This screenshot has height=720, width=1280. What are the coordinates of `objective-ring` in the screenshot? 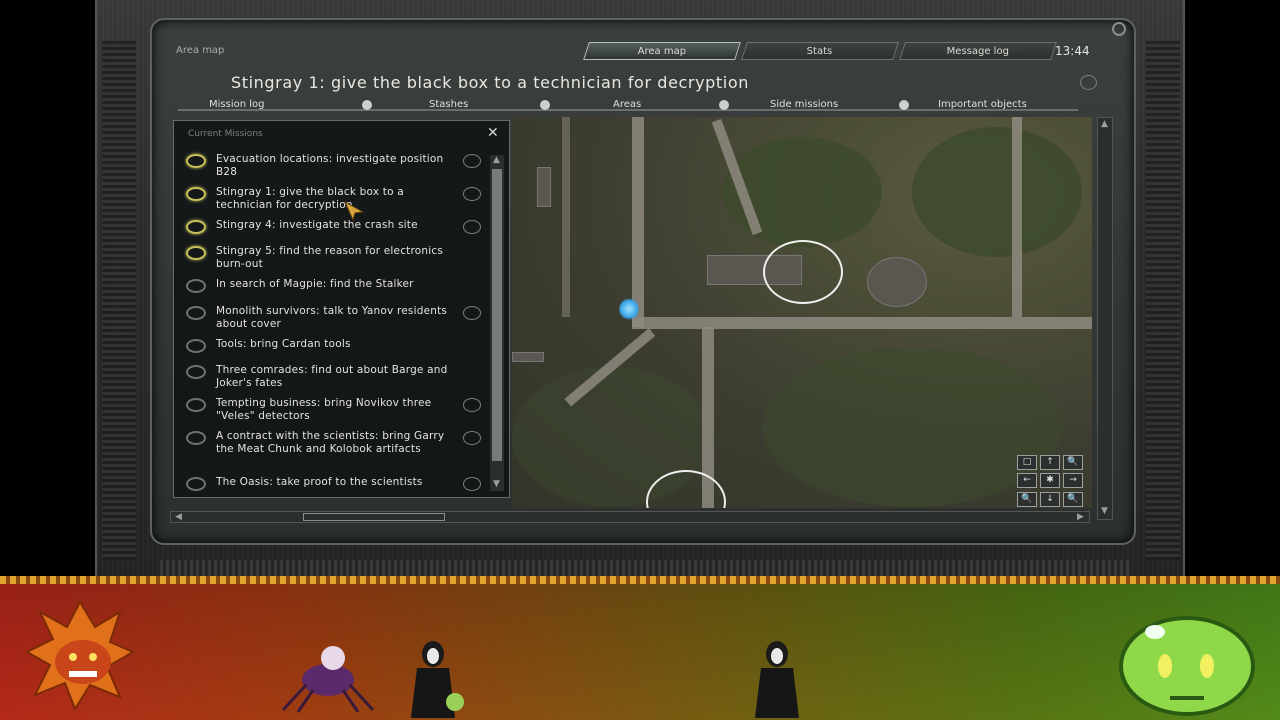 It's located at (803, 272).